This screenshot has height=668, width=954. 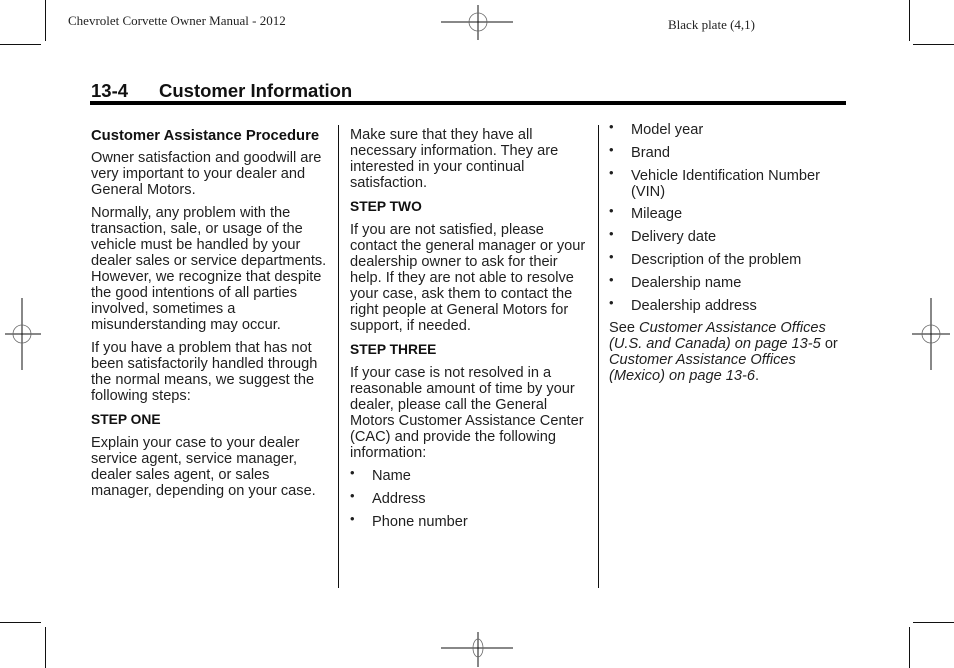 What do you see at coordinates (663, 236) in the screenshot?
I see `list-item: • Delivery date` at bounding box center [663, 236].